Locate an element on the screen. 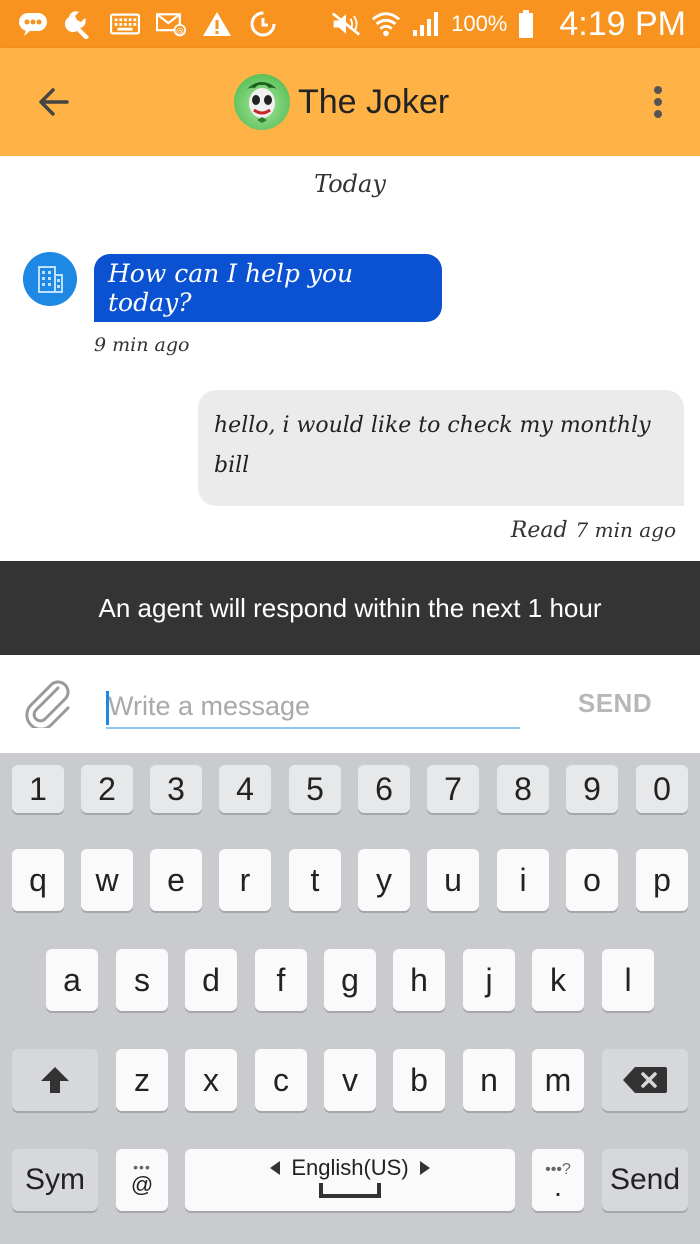 This screenshot has width=700, height=1244. key-g: g is located at coordinates (350, 980).